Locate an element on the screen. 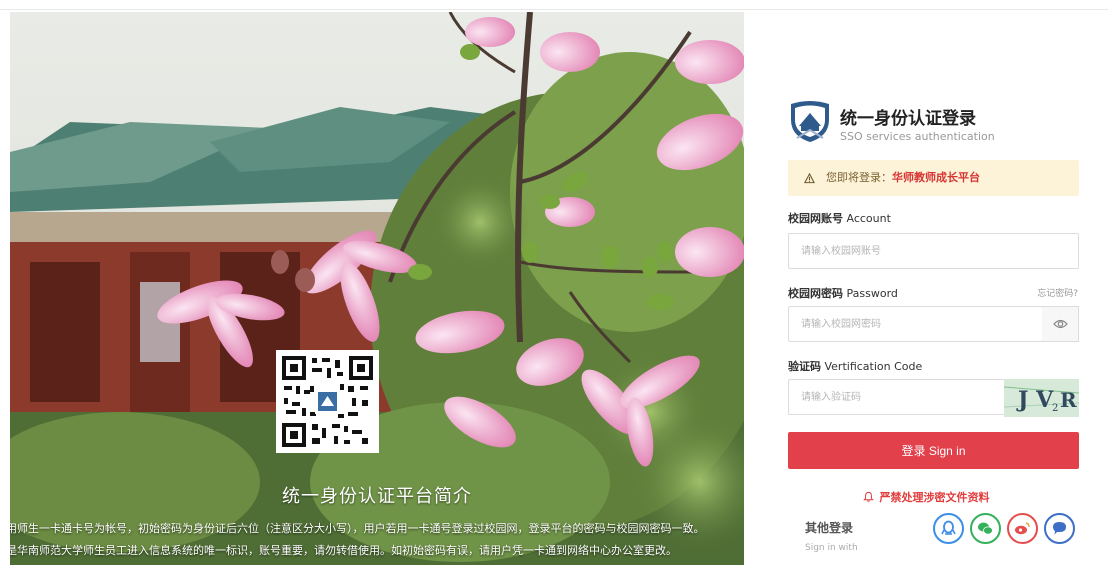  university-logo is located at coordinates (810, 121).